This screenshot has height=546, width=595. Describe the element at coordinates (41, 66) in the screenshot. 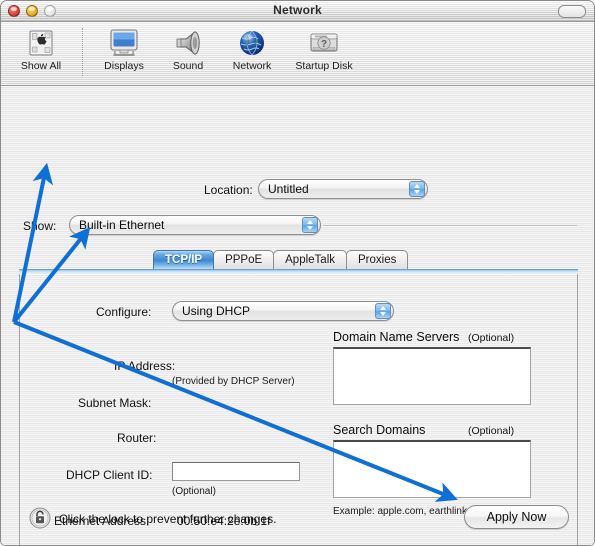

I see `toolbar-item-label: Show All` at that location.